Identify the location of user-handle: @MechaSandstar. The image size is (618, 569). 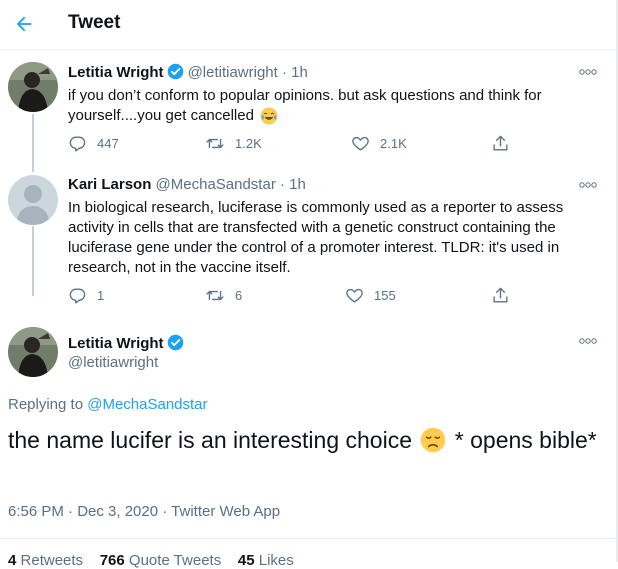
(216, 184).